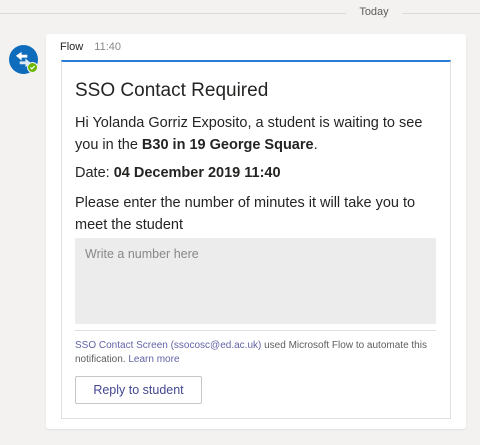 This screenshot has height=445, width=480. I want to click on minutes-input: Write a number here, so click(255, 281).